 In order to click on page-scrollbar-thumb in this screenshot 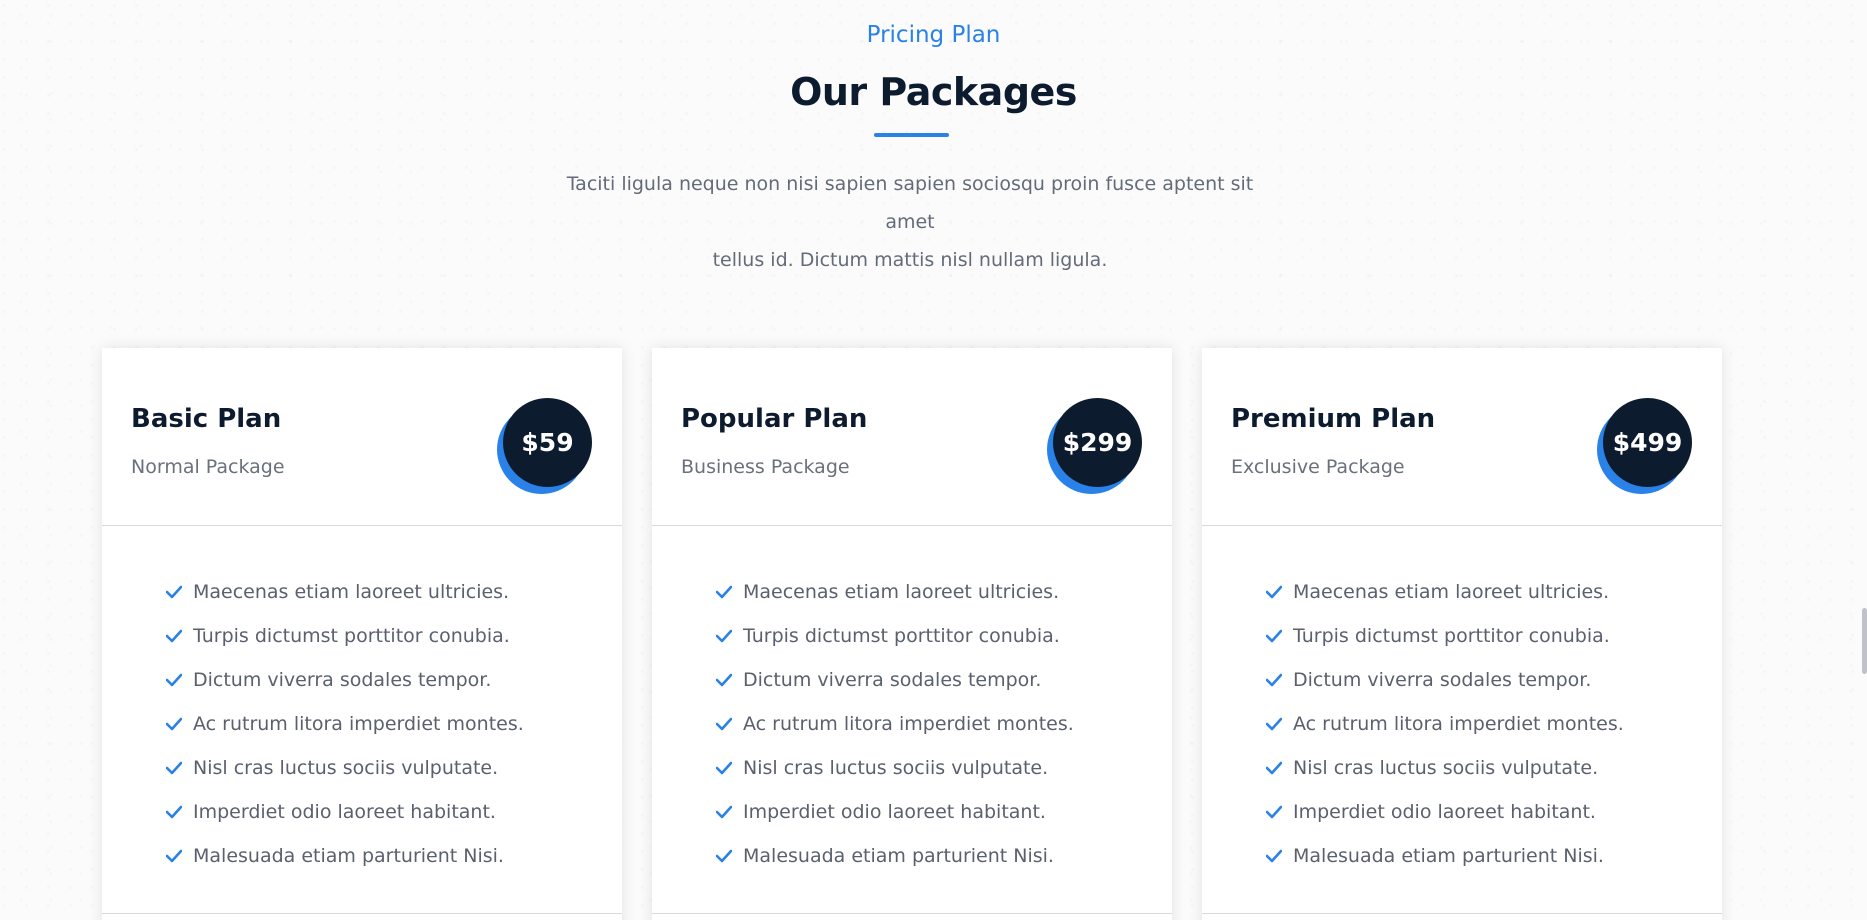, I will do `click(1864, 641)`.